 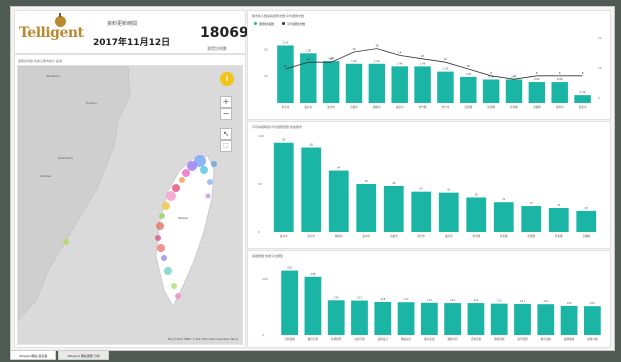 I want to click on map-place-wenzhou: Wenzhou, so click(x=53, y=76).